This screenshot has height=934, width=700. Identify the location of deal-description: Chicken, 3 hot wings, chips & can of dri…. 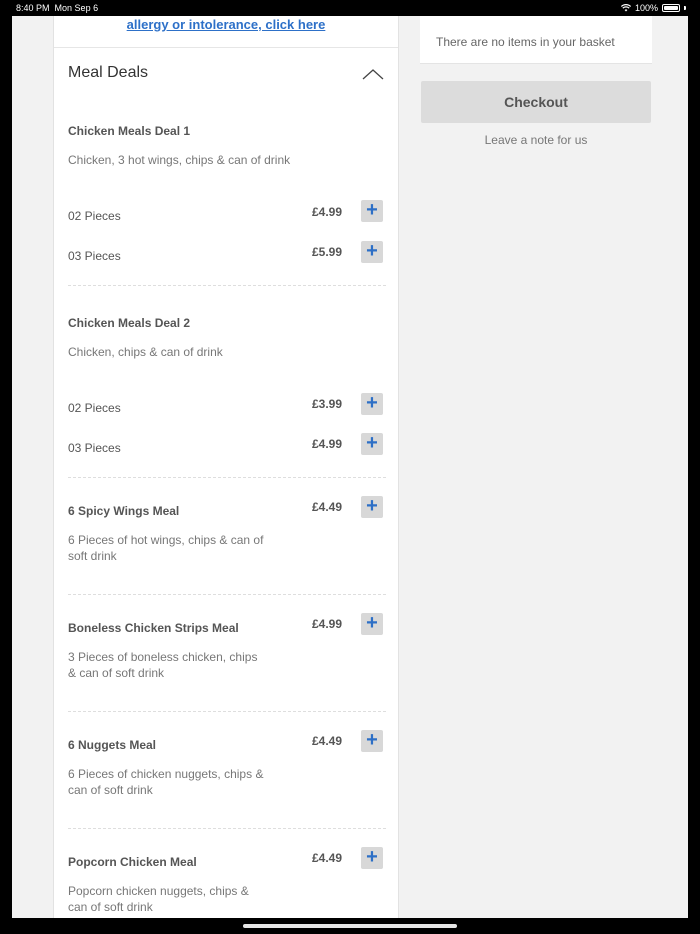
(179, 160).